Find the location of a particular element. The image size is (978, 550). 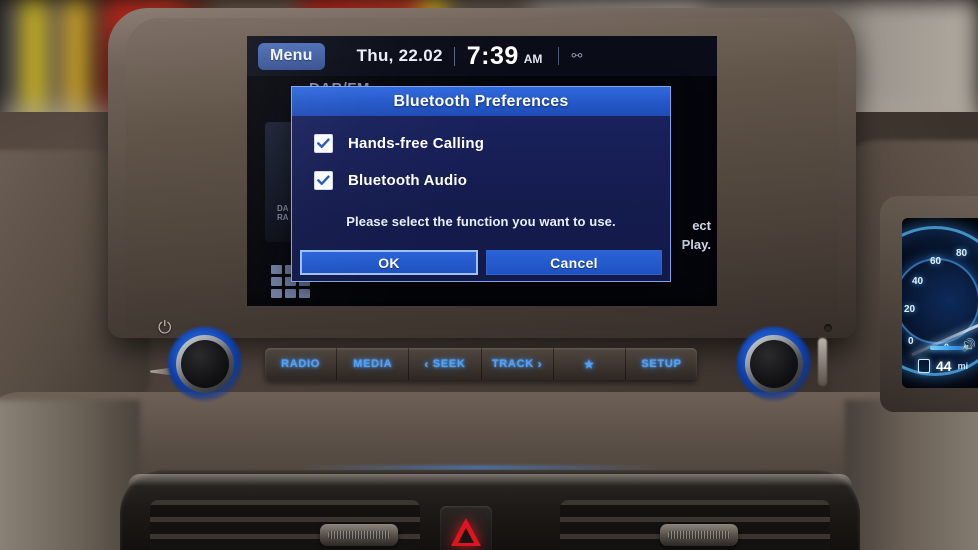

favorite-button: ★ is located at coordinates (590, 364).